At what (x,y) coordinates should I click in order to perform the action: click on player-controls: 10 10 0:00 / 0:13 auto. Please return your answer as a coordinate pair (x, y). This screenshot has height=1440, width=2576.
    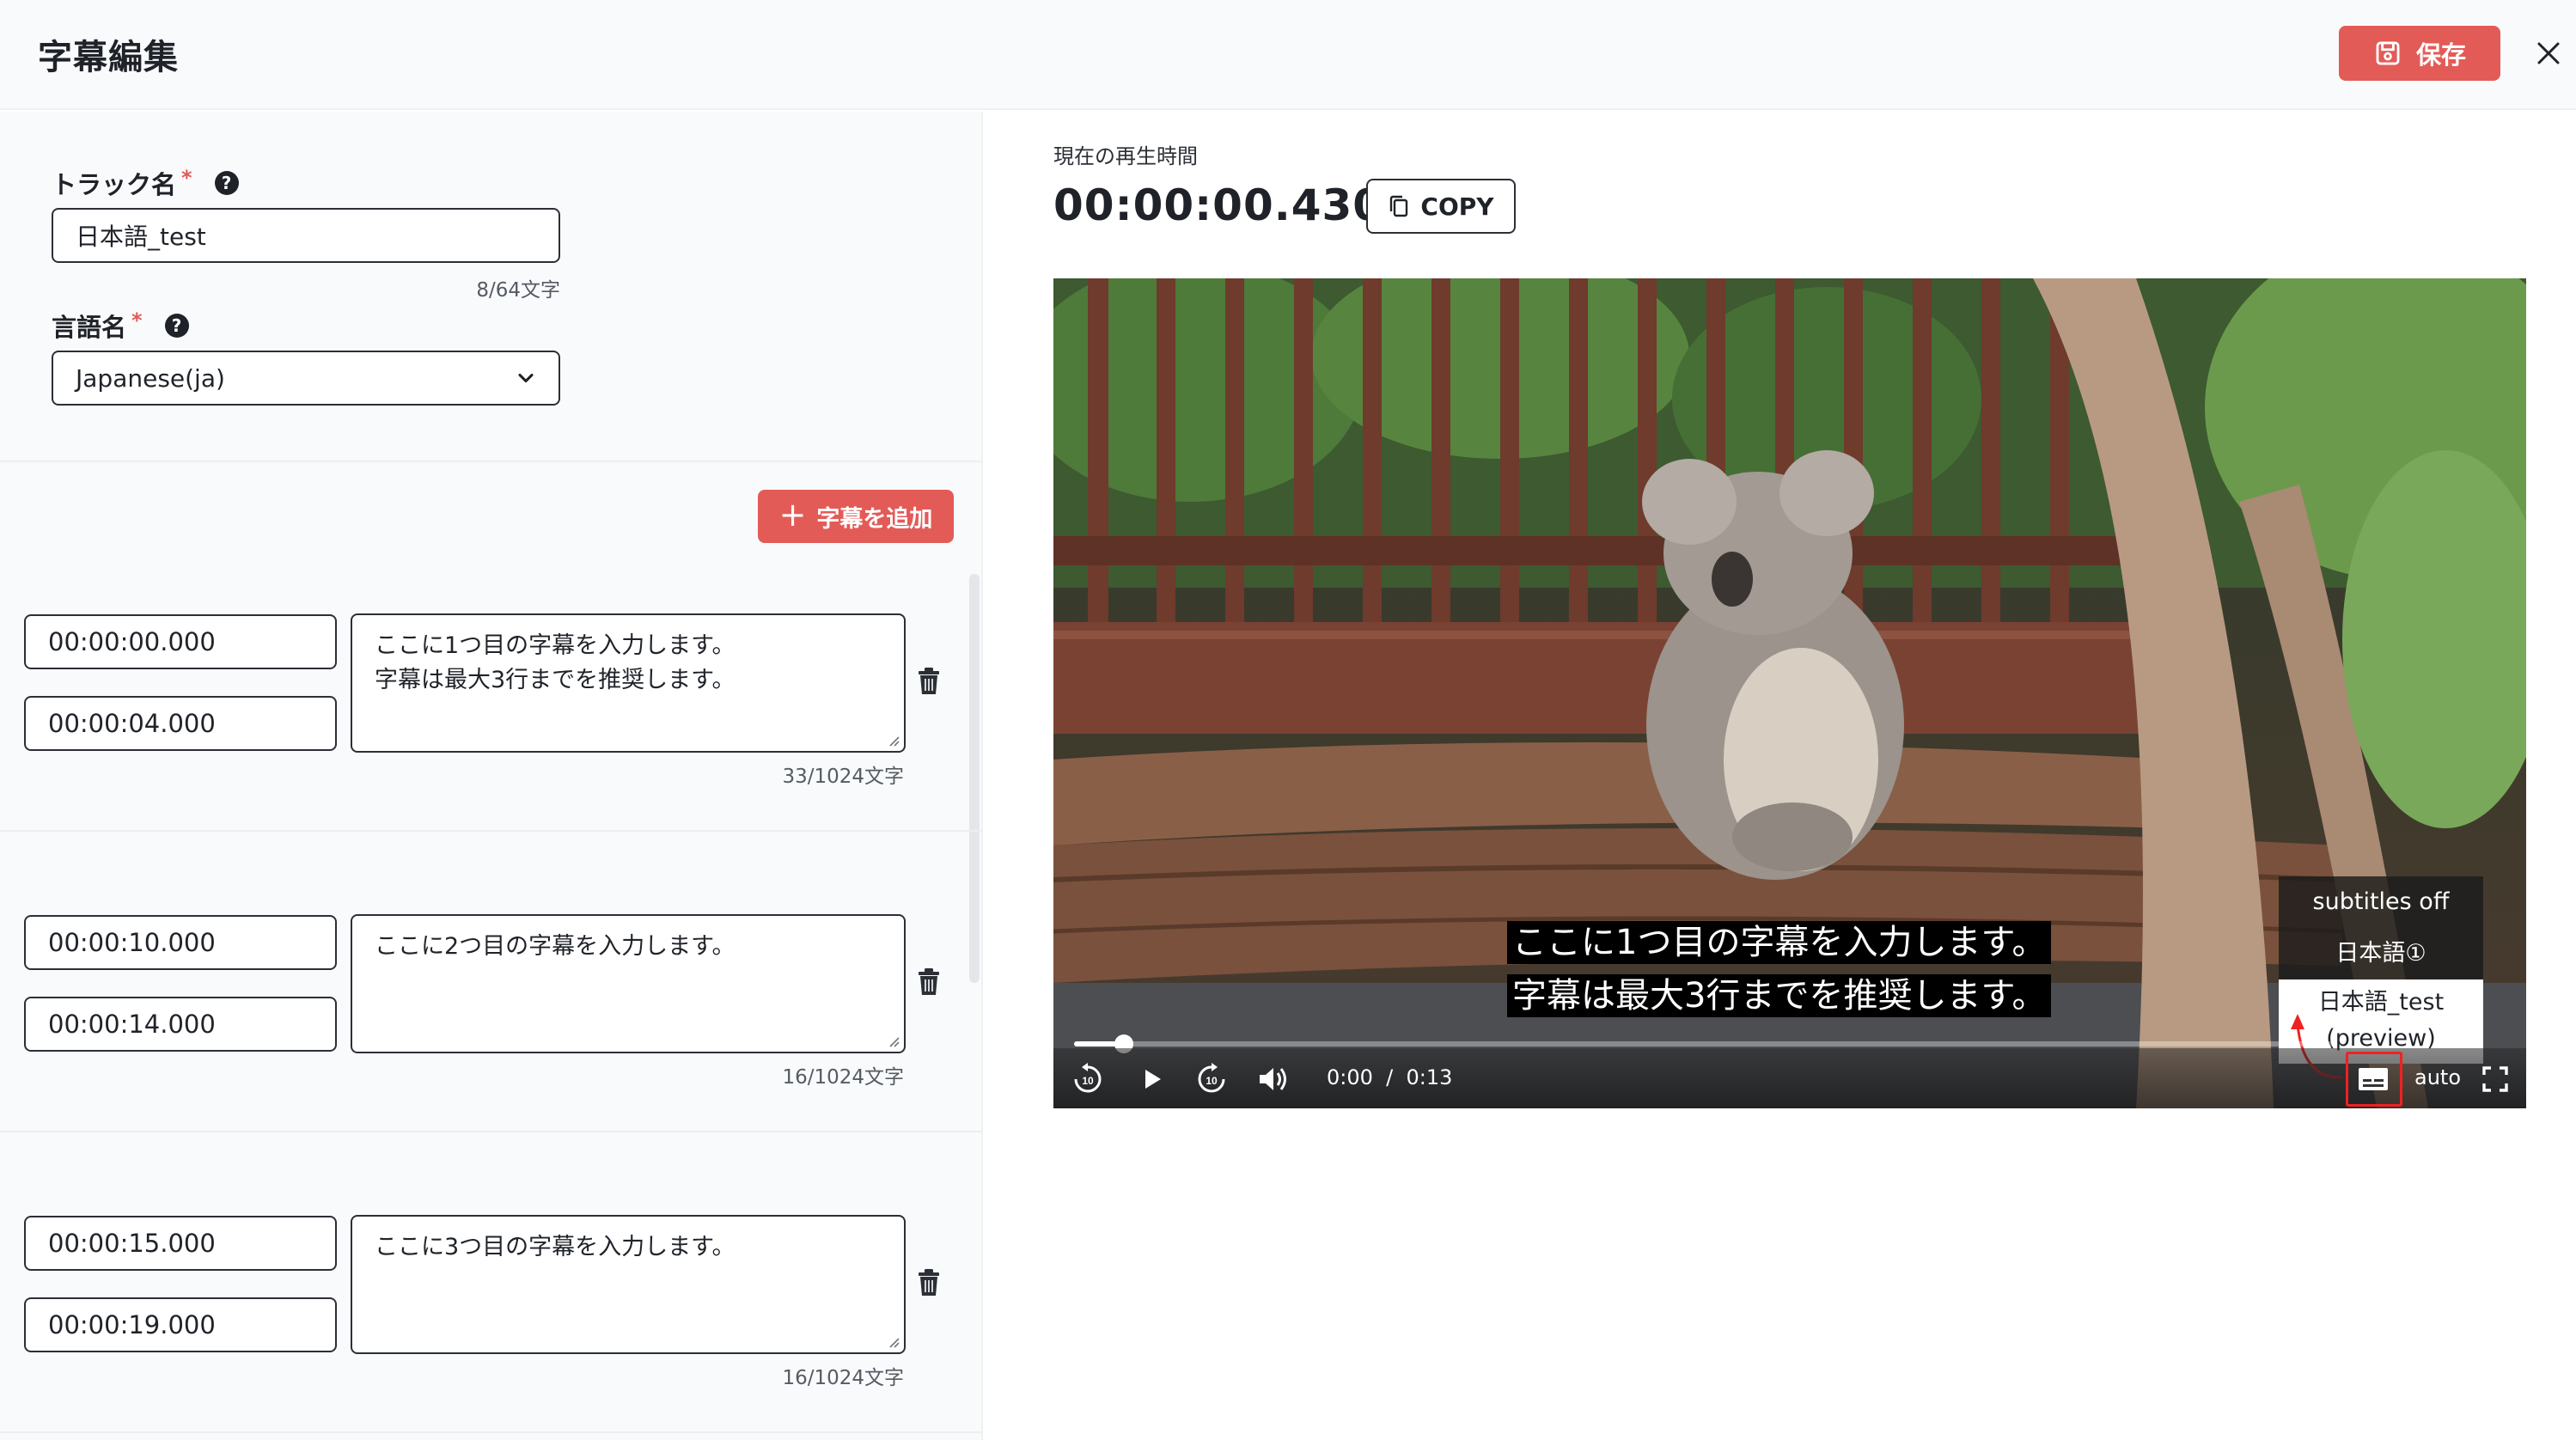
    Looking at the image, I should click on (1789, 1078).